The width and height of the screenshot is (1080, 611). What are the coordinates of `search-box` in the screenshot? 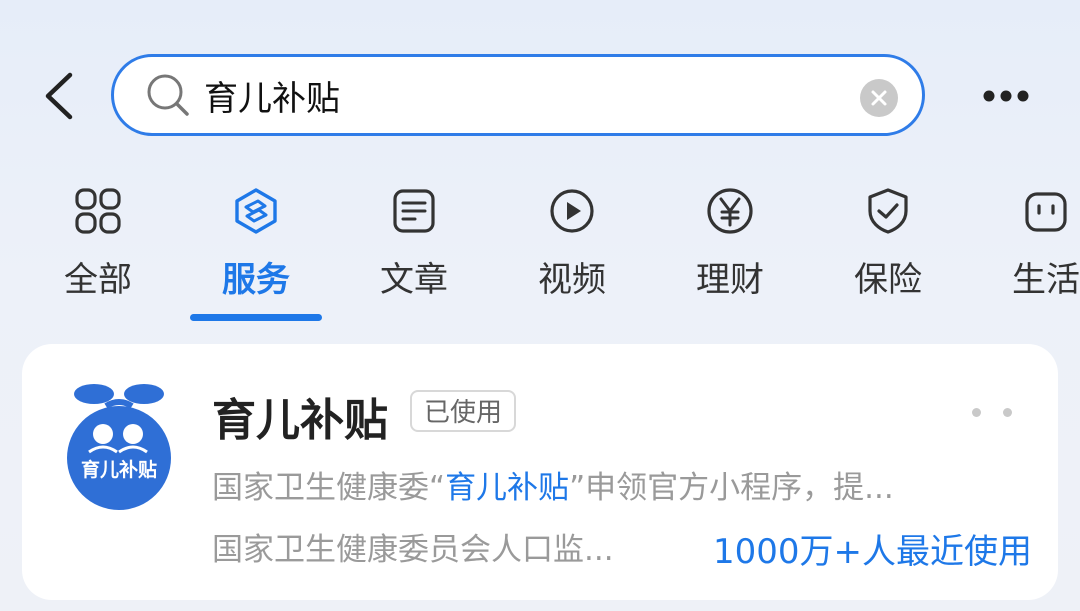 It's located at (518, 95).